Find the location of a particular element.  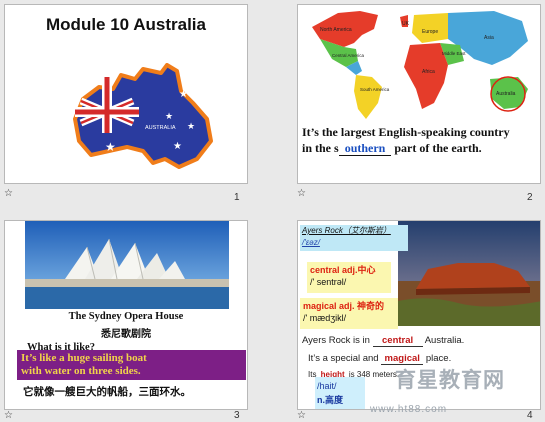

svg-text: AUSTRALIA is located at coordinates (160, 128).